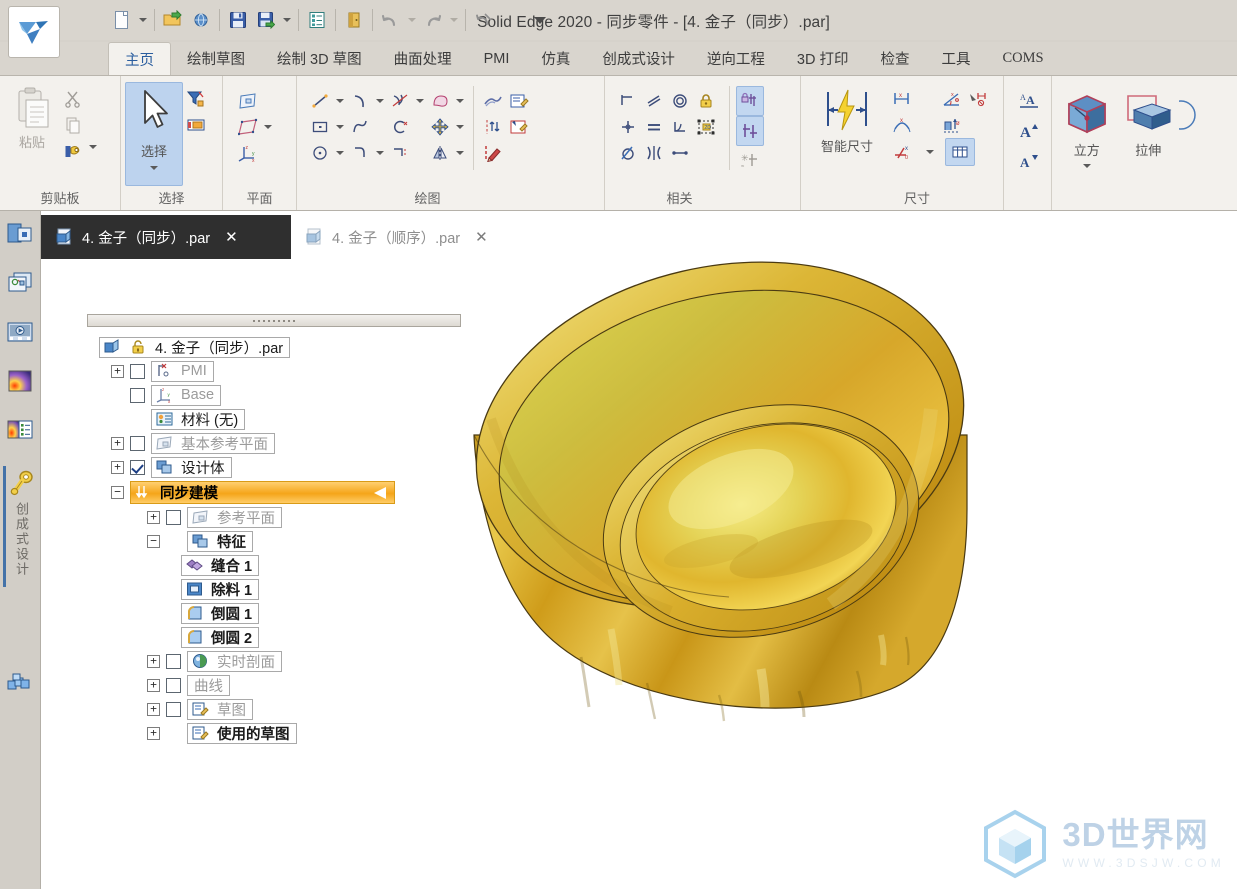 This screenshot has height=889, width=1237. I want to click on tab-generative-design: 创成式设计, so click(638, 58).